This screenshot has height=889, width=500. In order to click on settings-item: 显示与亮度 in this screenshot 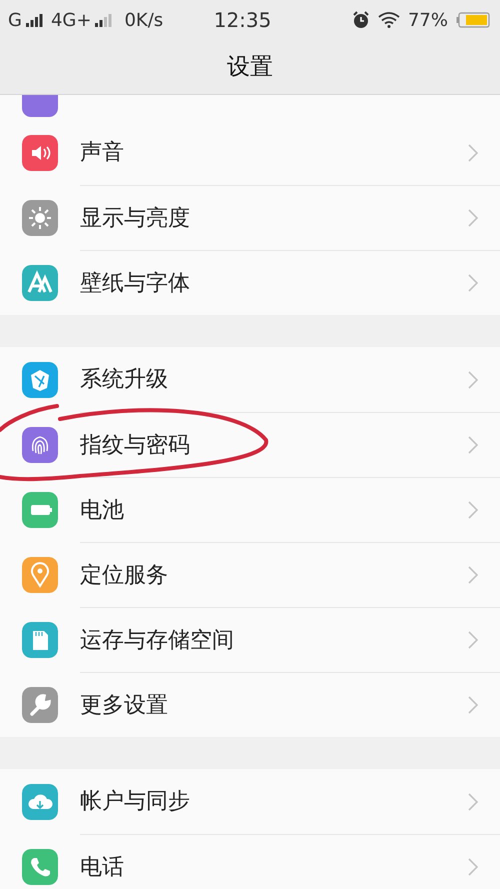, I will do `click(250, 217)`.